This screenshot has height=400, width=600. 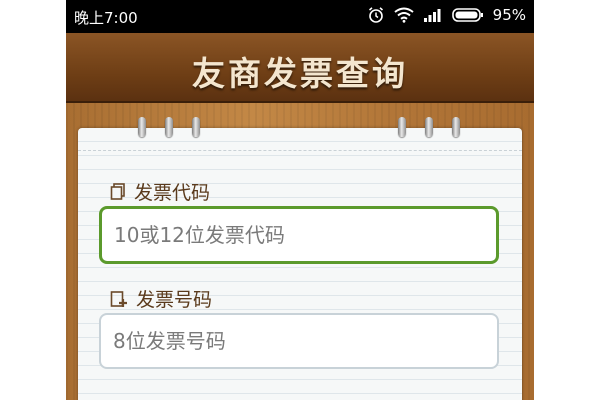 What do you see at coordinates (119, 299) in the screenshot?
I see `document-add-icon` at bounding box center [119, 299].